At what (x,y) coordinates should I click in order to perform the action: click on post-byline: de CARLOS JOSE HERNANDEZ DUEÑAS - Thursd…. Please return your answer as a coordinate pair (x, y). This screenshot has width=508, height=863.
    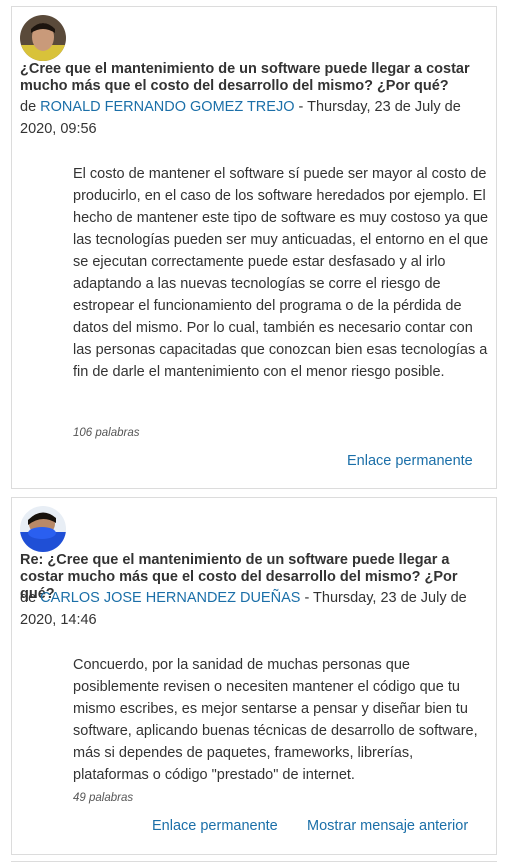
    Looking at the image, I should click on (255, 609).